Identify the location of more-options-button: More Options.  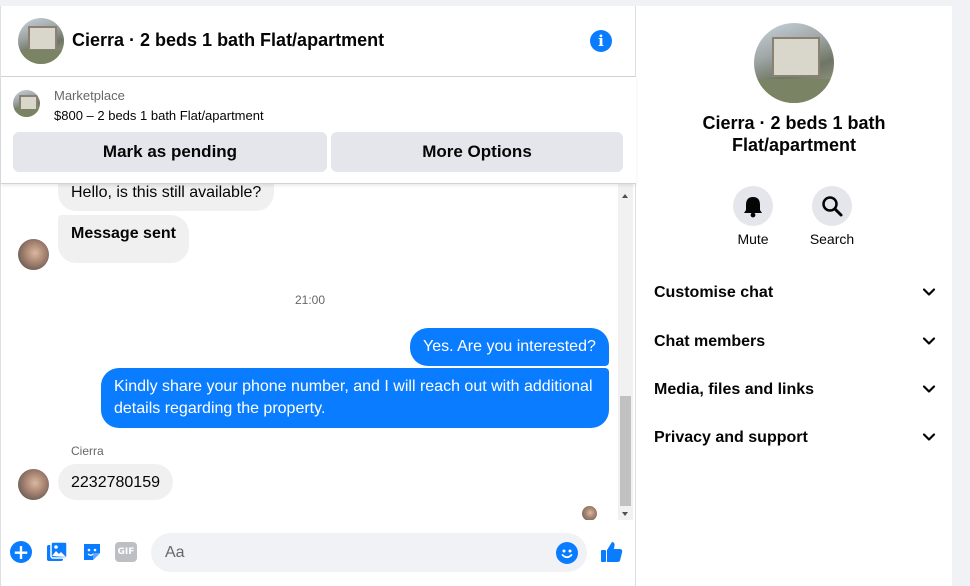
(477, 152).